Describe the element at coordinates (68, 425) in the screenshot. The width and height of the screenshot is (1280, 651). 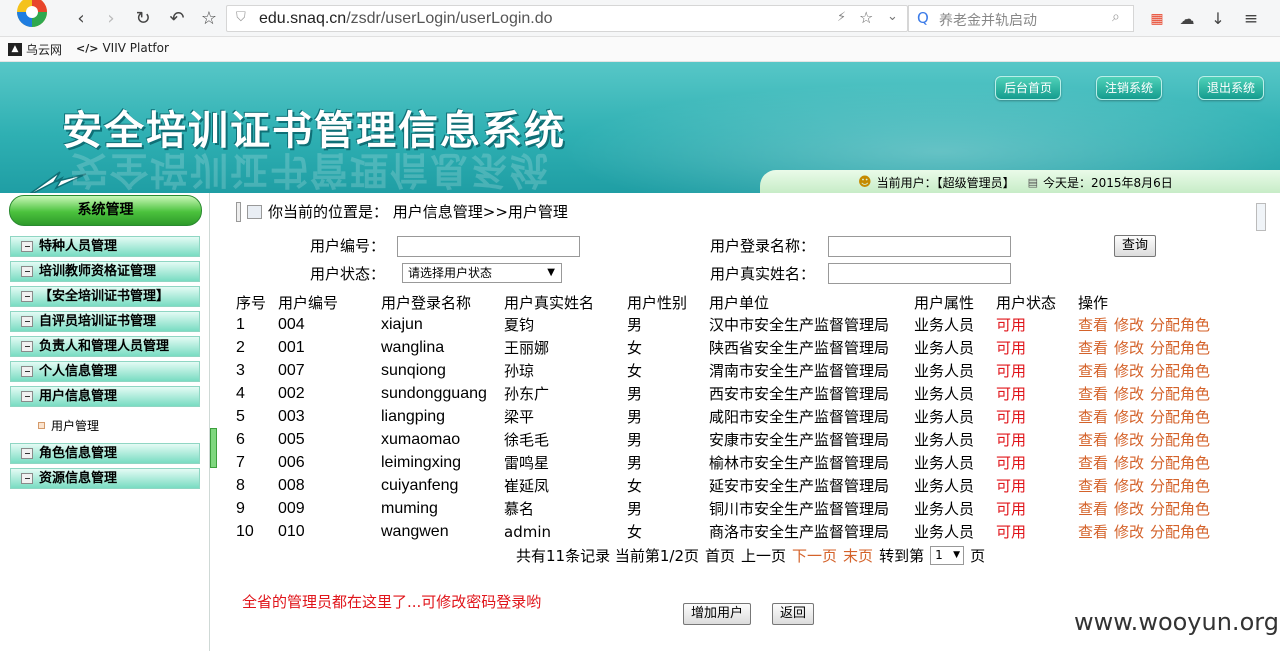
I see `sidebar-subitem-user-management: 用户管理` at that location.